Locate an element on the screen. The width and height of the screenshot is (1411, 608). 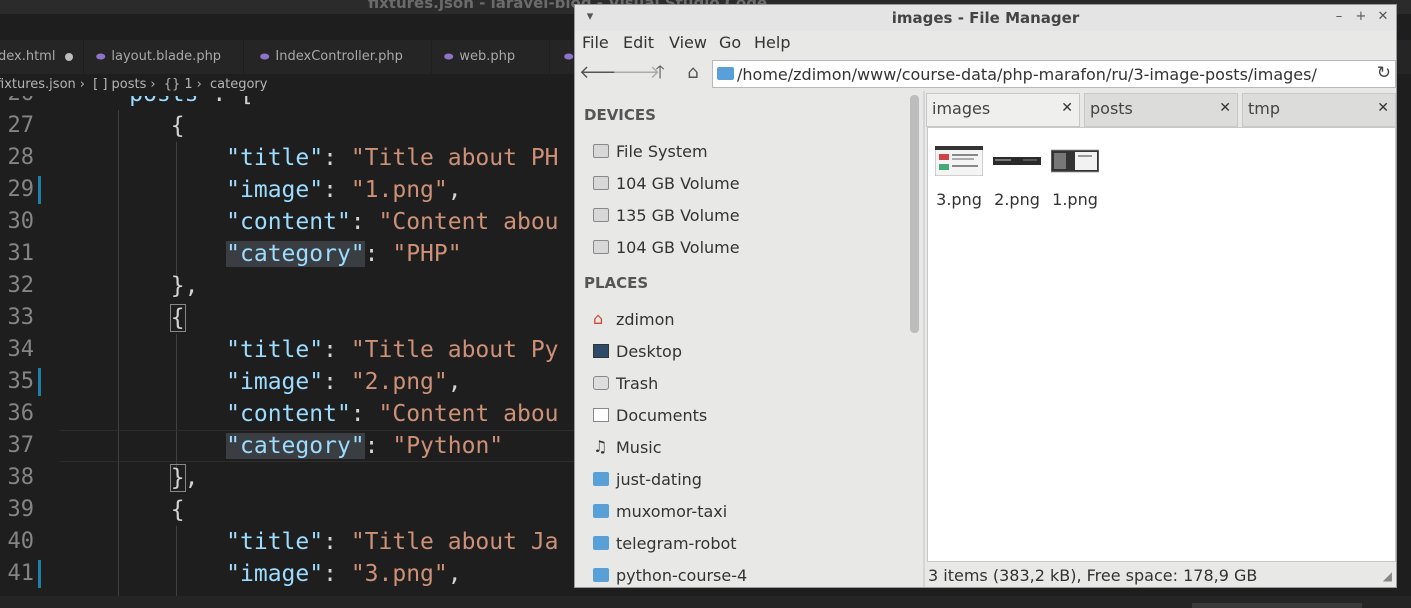
menu-view: View is located at coordinates (688, 42).